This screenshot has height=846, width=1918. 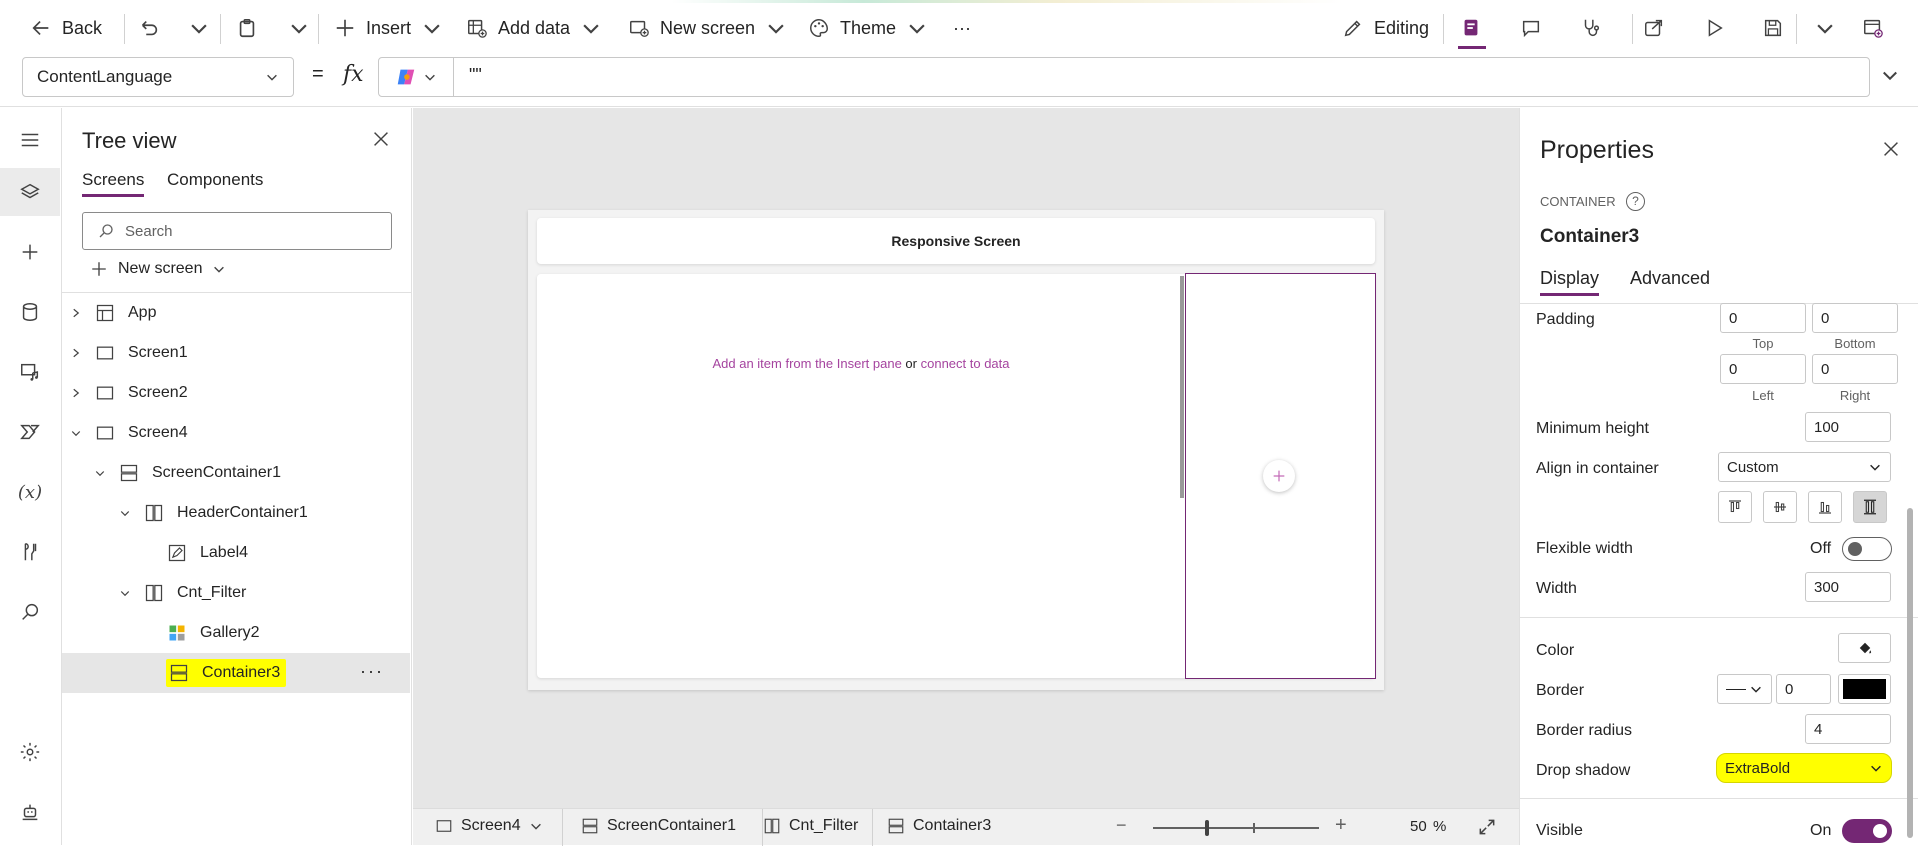 What do you see at coordinates (30, 612) in the screenshot?
I see `search-rail-button` at bounding box center [30, 612].